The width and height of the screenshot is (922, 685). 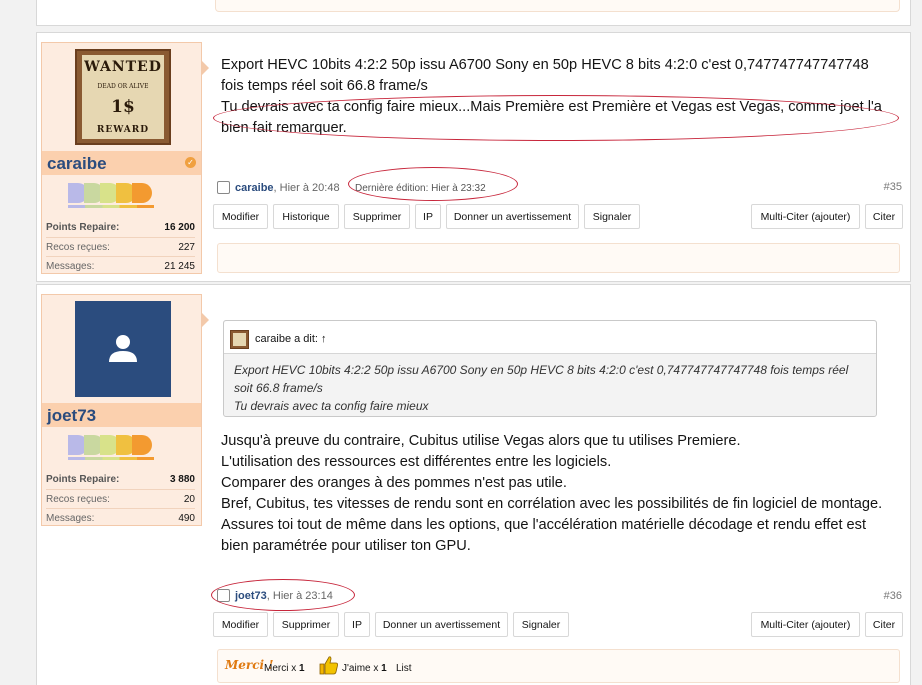 I want to click on last-edited: Dernière édition: Hier à 23:32, so click(x=420, y=188).